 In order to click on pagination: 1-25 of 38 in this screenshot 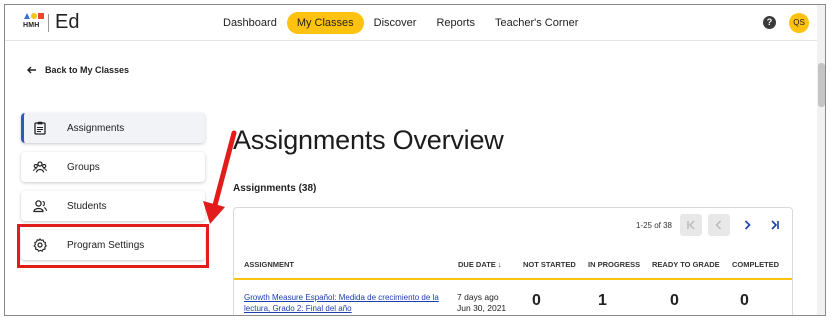, I will do `click(711, 225)`.